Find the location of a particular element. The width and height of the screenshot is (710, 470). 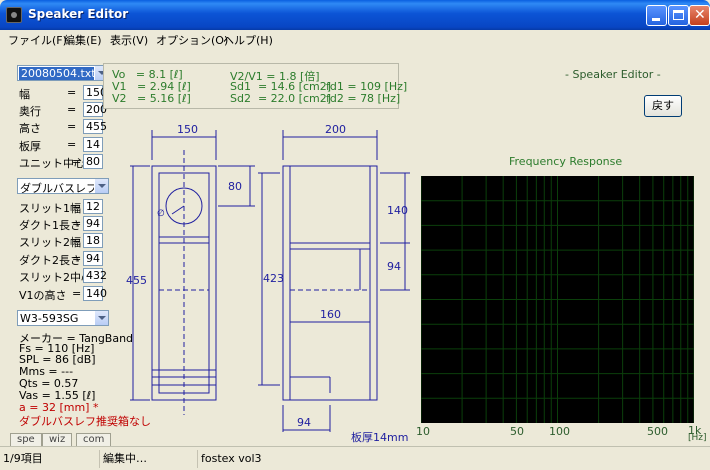

info-v2: V2 = 5.16 [ℓ] is located at coordinates (151, 98).